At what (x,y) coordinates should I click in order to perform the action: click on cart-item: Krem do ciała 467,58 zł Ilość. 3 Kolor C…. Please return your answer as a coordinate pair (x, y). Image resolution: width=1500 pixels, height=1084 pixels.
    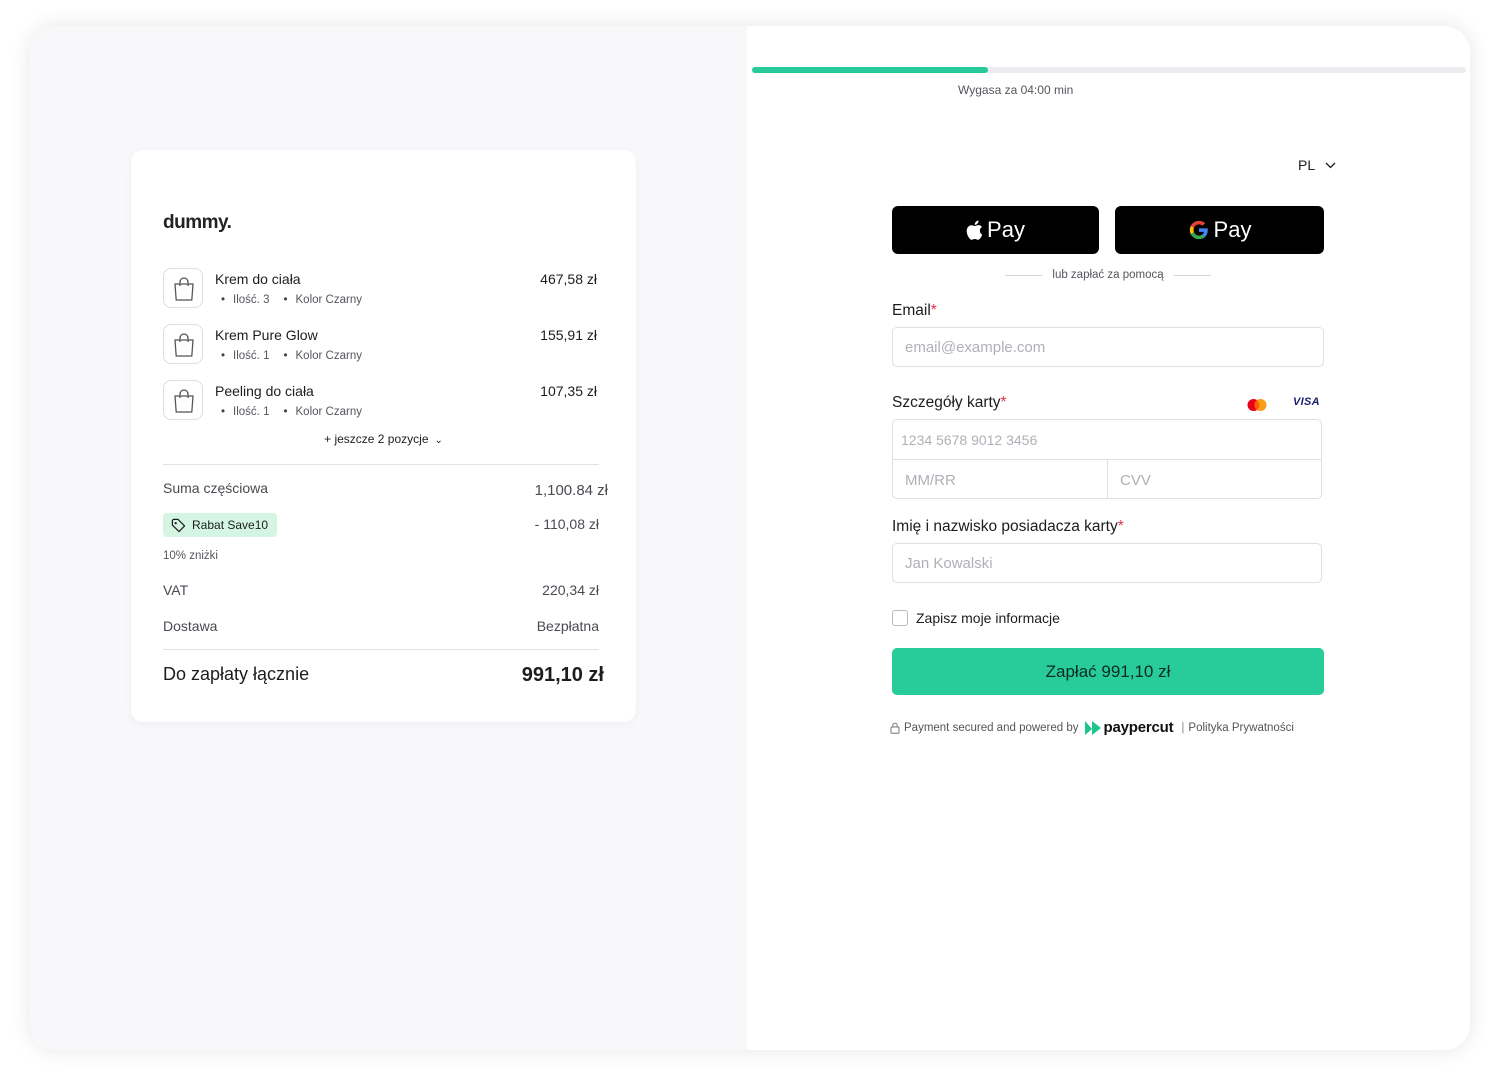
    Looking at the image, I should click on (381, 290).